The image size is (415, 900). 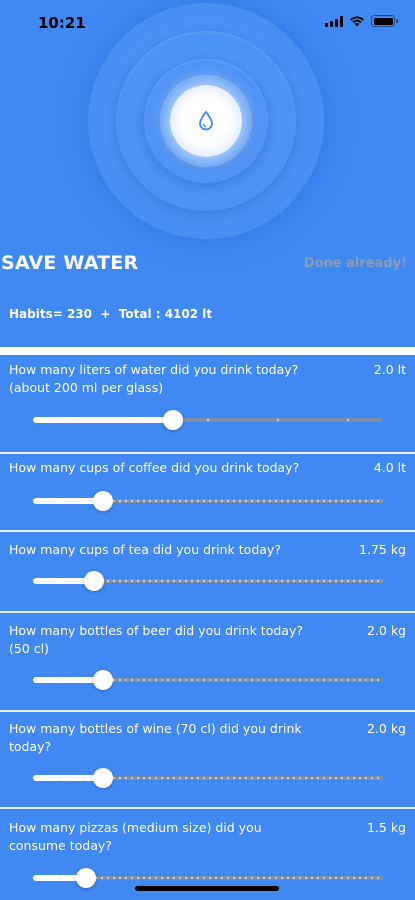 I want to click on status-time: 10:21, so click(x=62, y=23).